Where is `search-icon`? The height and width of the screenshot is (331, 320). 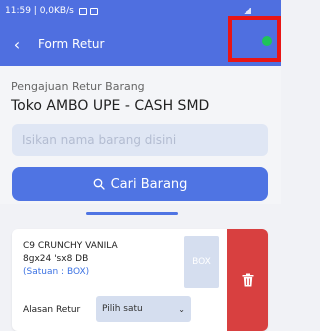 search-icon is located at coordinates (99, 184).